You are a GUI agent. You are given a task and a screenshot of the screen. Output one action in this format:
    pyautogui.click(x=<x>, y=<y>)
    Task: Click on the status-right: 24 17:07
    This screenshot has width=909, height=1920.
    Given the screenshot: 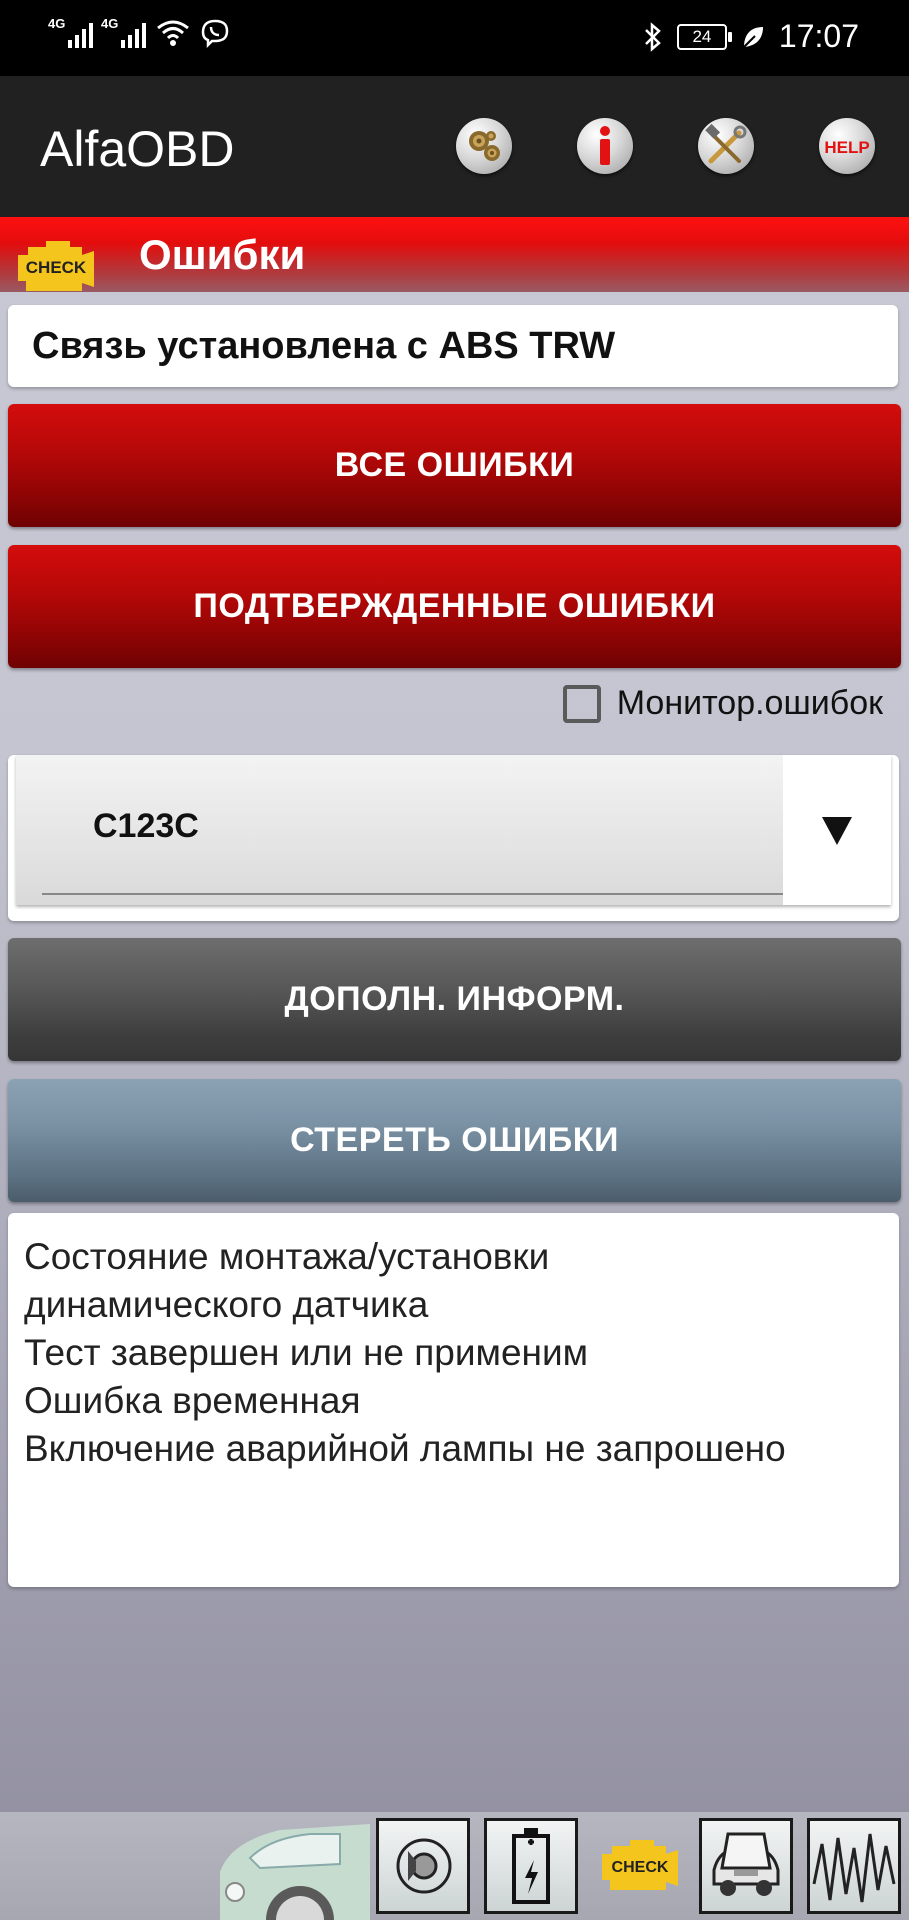 What is the action you would take?
    pyautogui.click(x=751, y=36)
    